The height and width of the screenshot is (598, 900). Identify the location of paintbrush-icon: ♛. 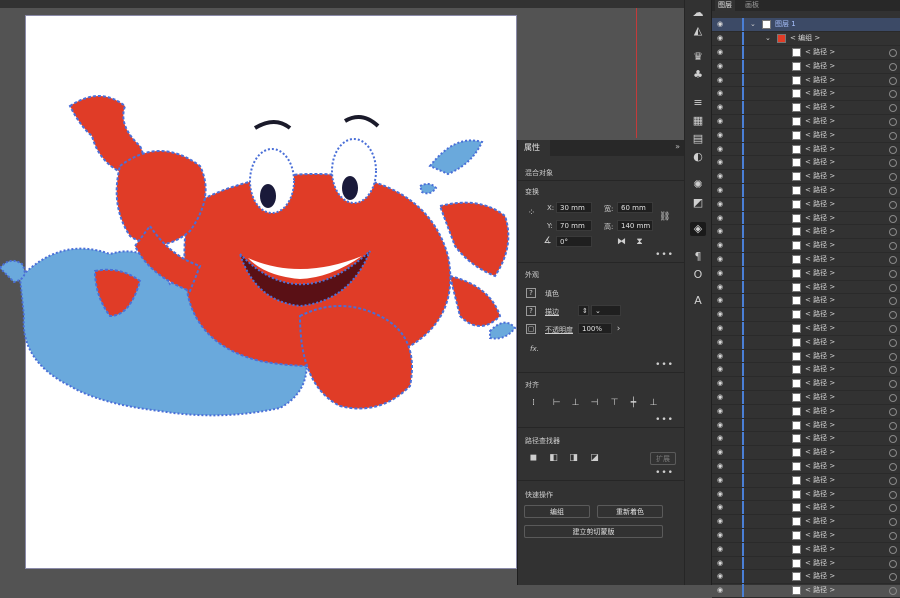
(698, 57).